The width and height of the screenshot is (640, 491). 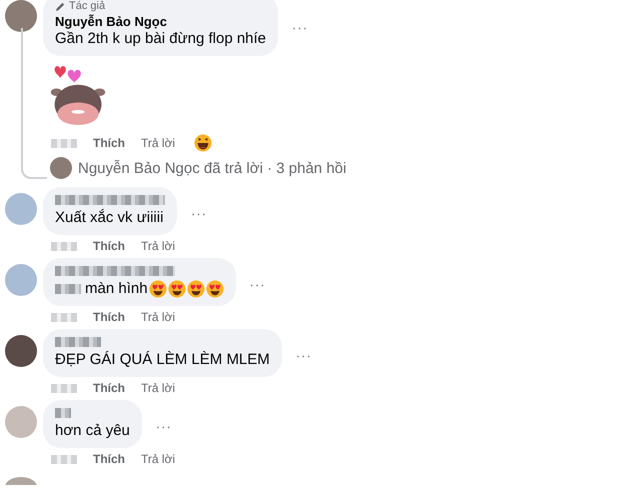 I want to click on pencil-icon, so click(x=60, y=6).